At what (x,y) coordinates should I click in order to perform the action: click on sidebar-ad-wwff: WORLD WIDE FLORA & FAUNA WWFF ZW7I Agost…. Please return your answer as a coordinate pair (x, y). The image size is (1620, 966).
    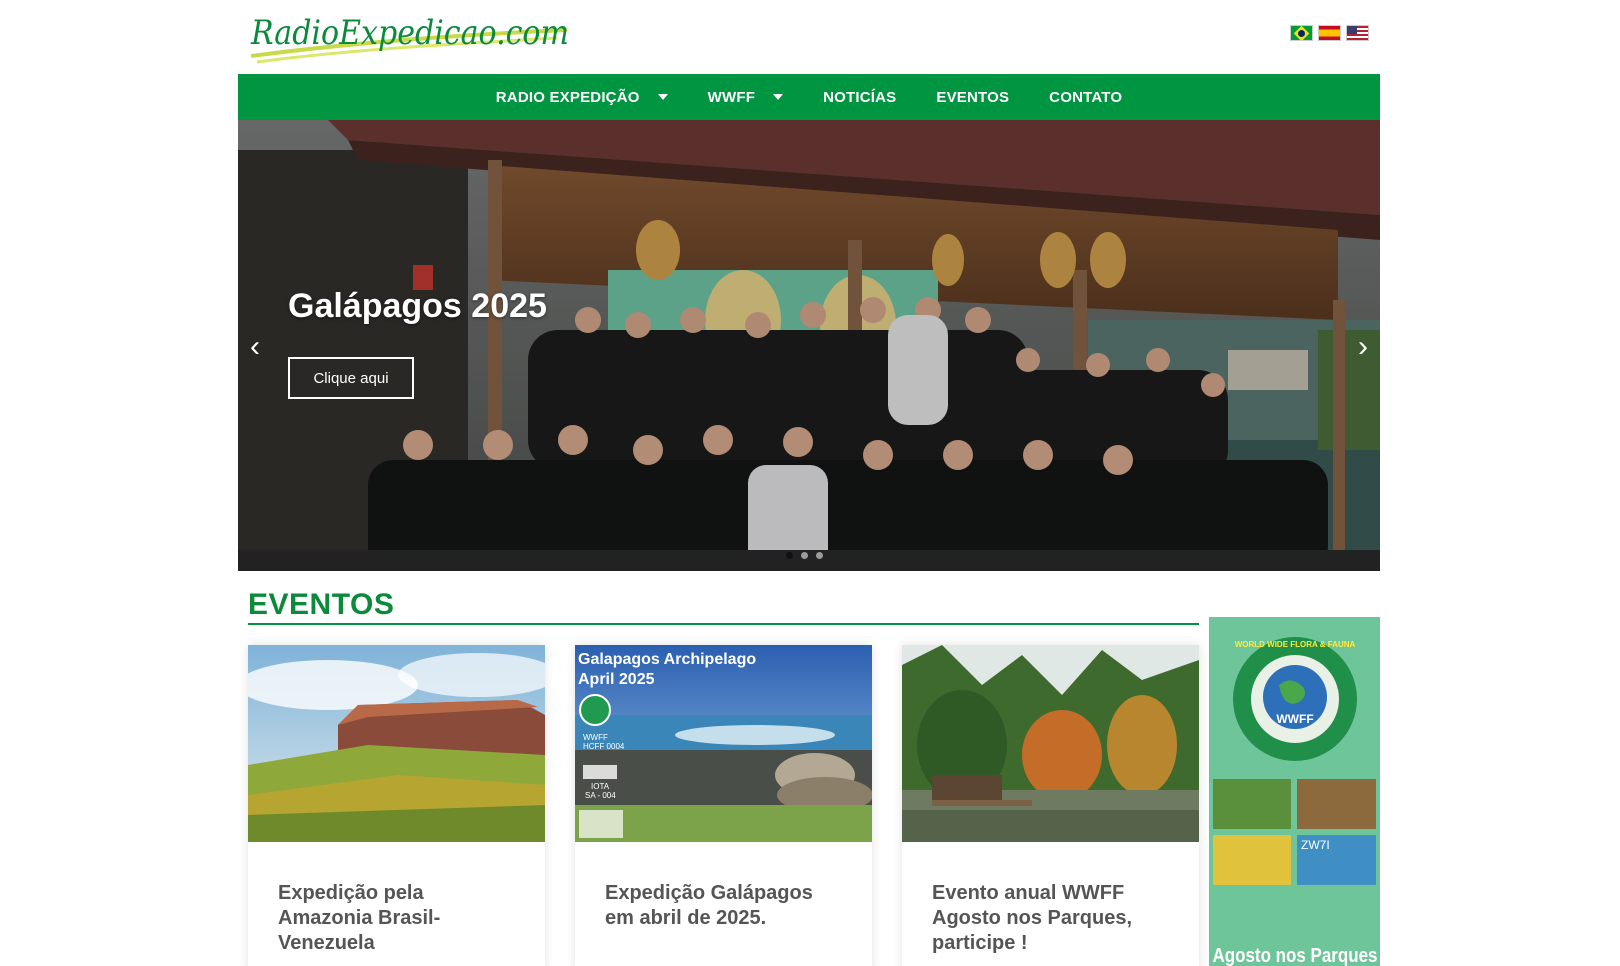
    Looking at the image, I should click on (1294, 791).